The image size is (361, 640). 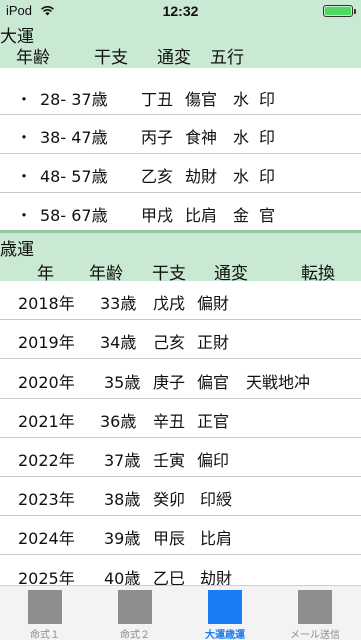 What do you see at coordinates (174, 58) in the screenshot?
I see `daiun-col-tsuhen: 通変` at bounding box center [174, 58].